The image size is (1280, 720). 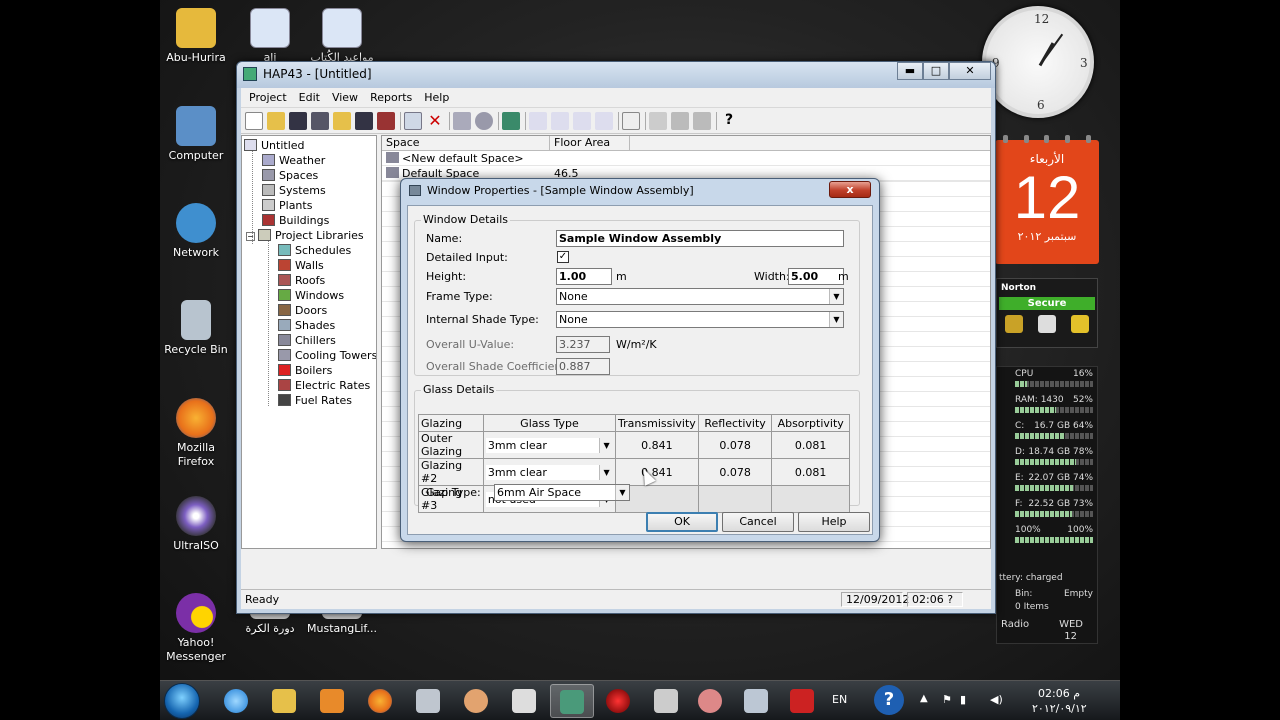 I want to click on tree-item-walls: Walls, so click(x=301, y=265).